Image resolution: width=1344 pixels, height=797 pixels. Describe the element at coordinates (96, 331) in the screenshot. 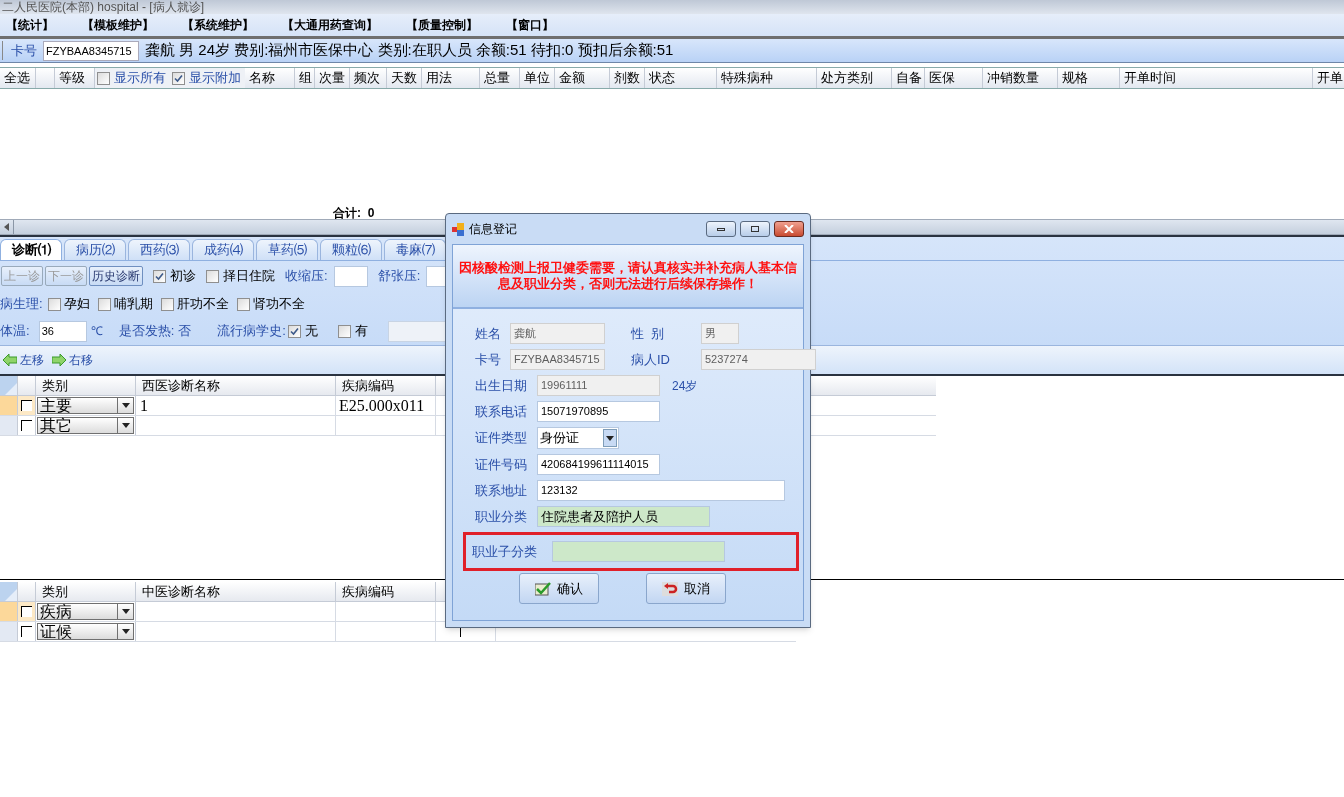

I see `unit-text: ℃` at that location.